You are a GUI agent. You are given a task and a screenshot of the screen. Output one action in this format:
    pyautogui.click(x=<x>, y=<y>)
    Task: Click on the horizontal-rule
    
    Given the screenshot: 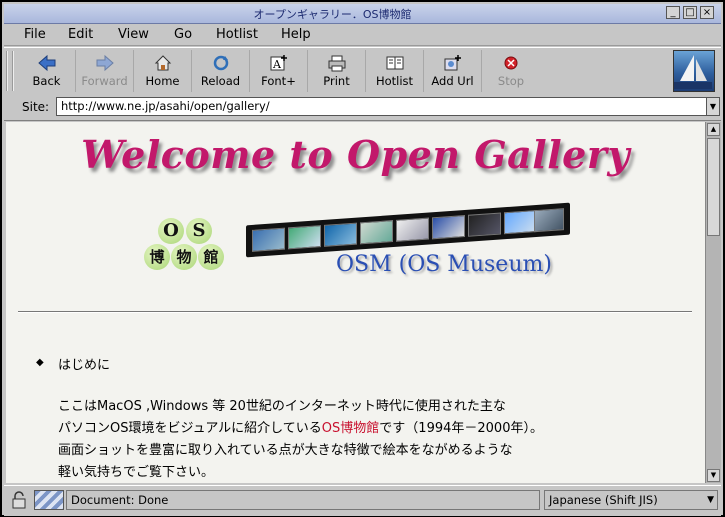 What is the action you would take?
    pyautogui.click(x=355, y=312)
    